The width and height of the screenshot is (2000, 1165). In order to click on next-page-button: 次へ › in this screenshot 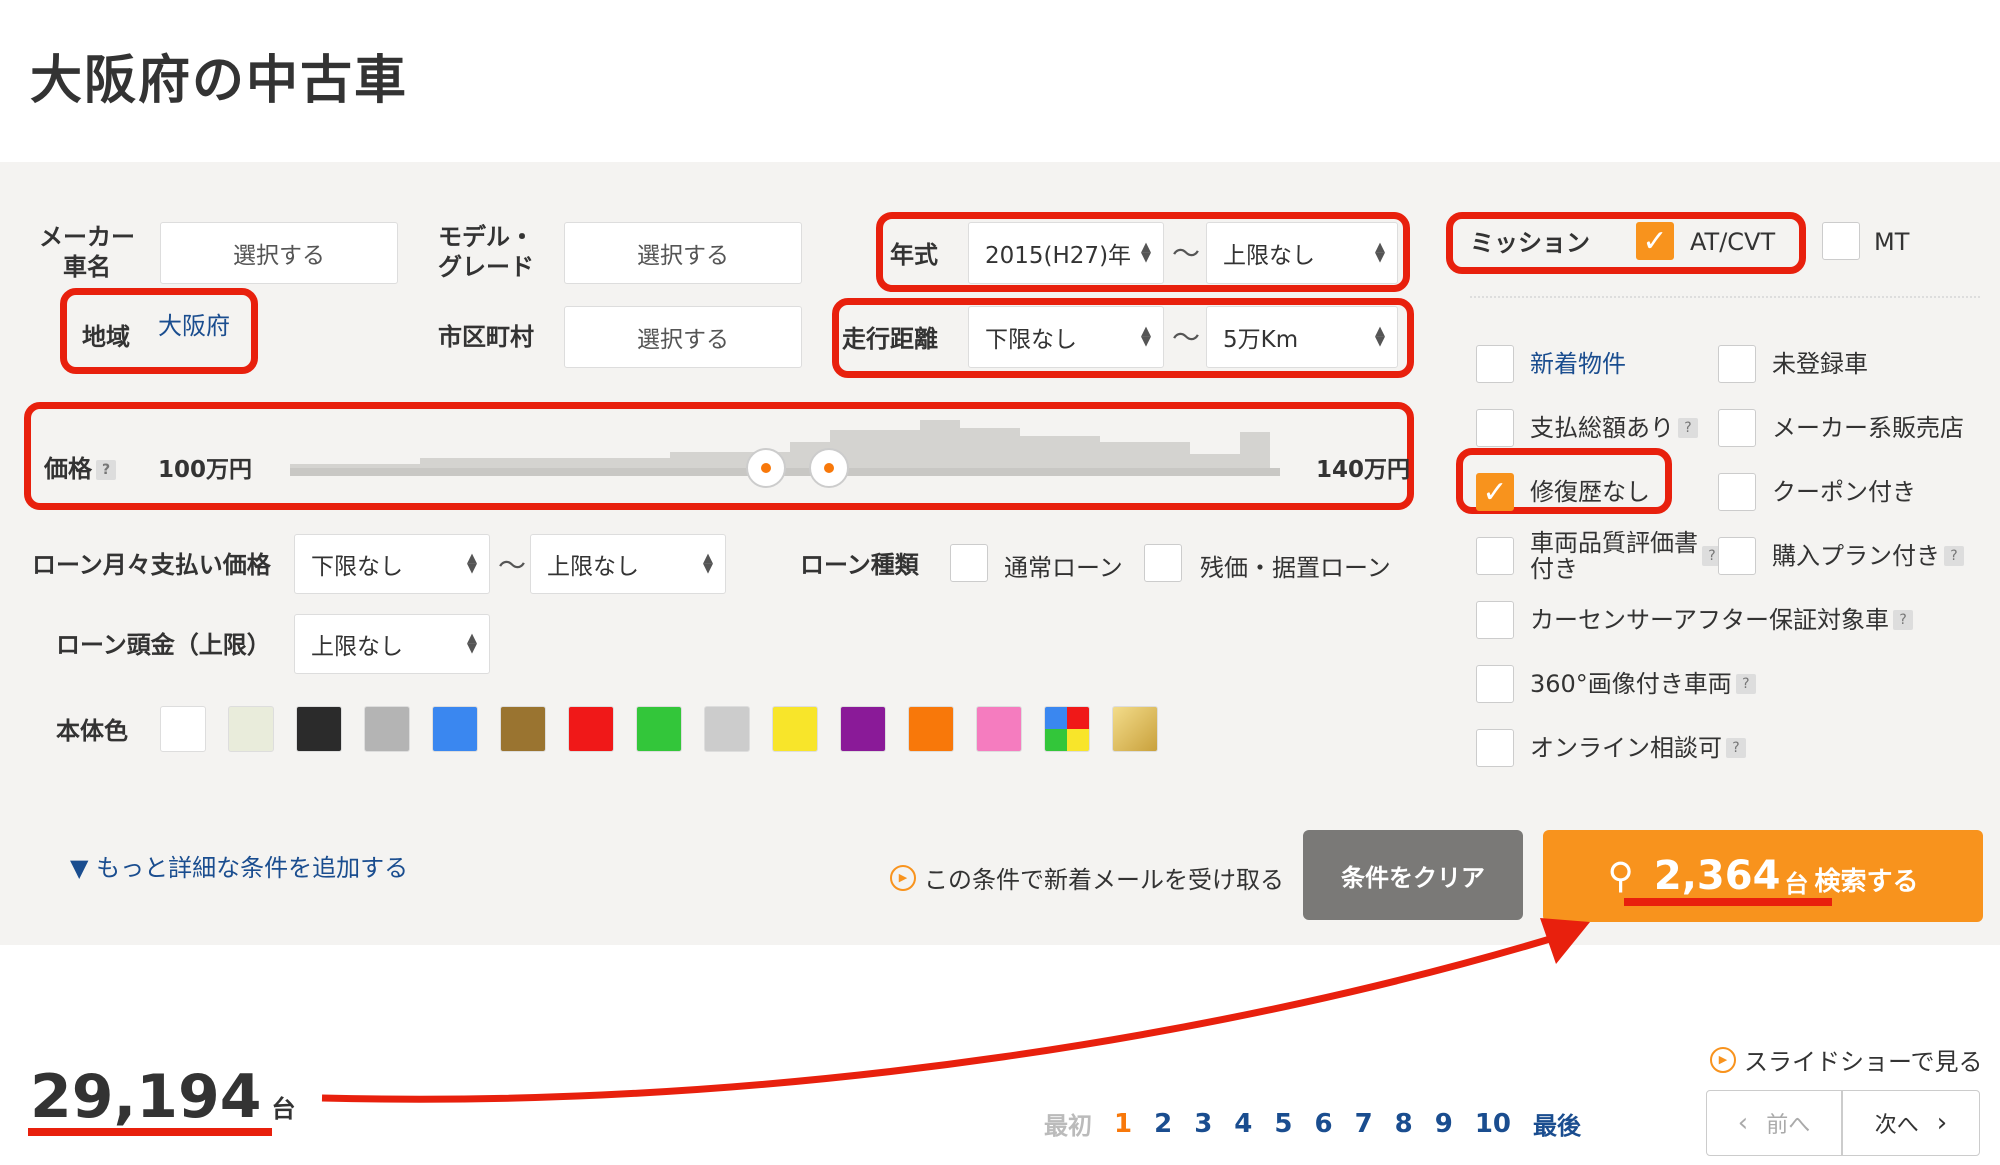, I will do `click(1911, 1123)`.